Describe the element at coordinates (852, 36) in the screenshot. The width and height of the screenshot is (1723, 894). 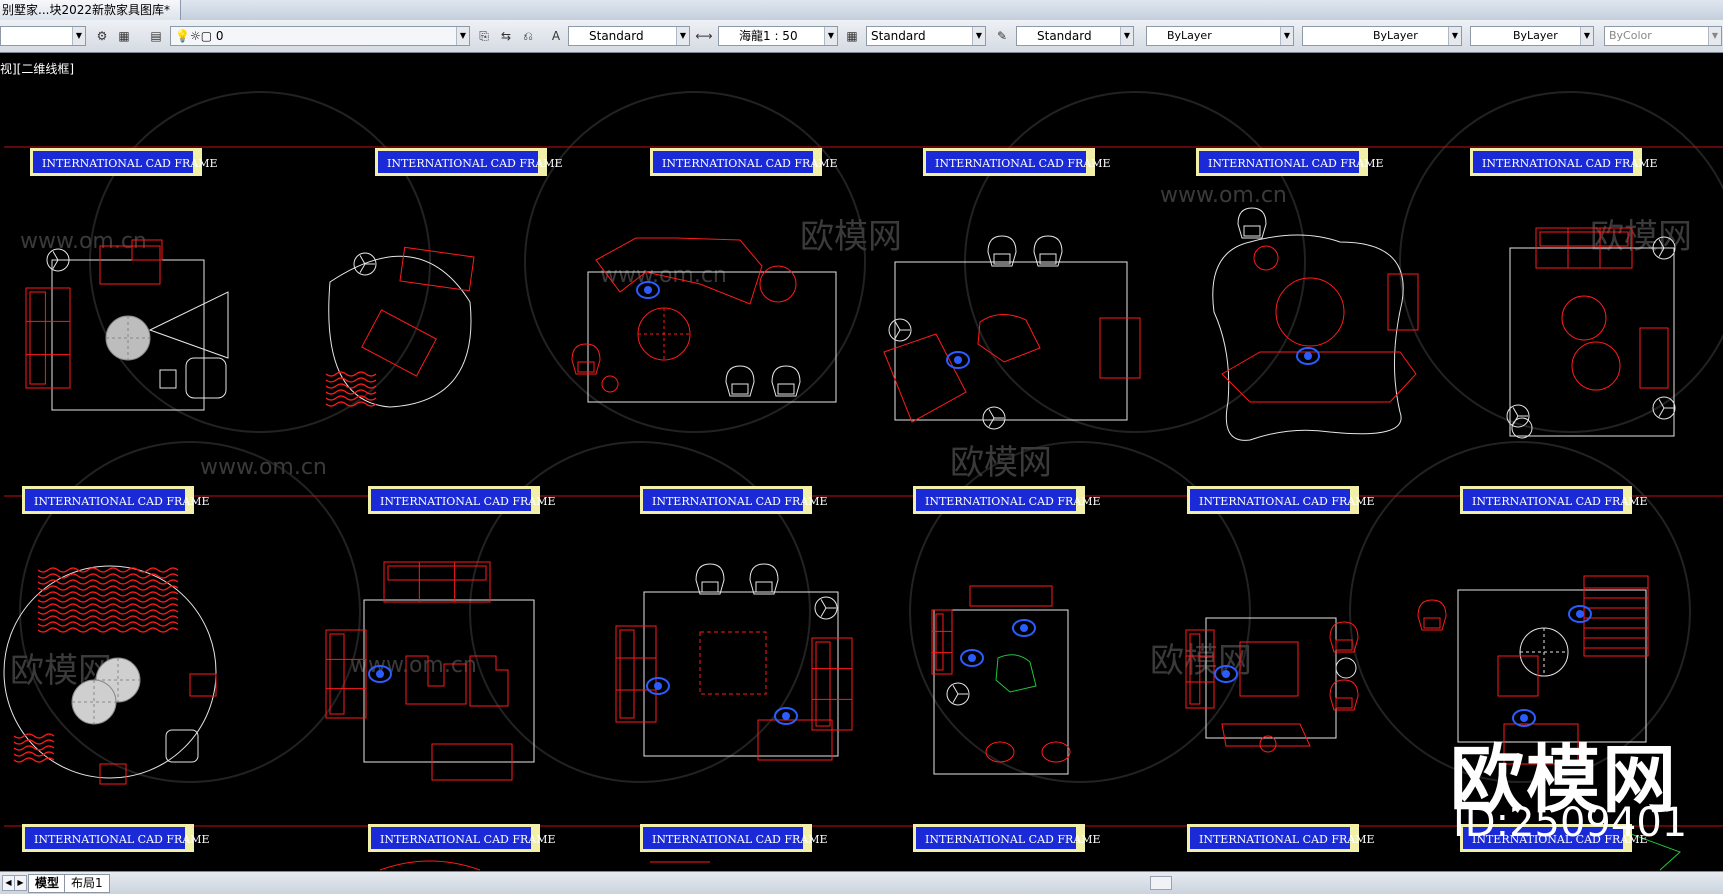
I see `table-style-icon: ▦` at that location.